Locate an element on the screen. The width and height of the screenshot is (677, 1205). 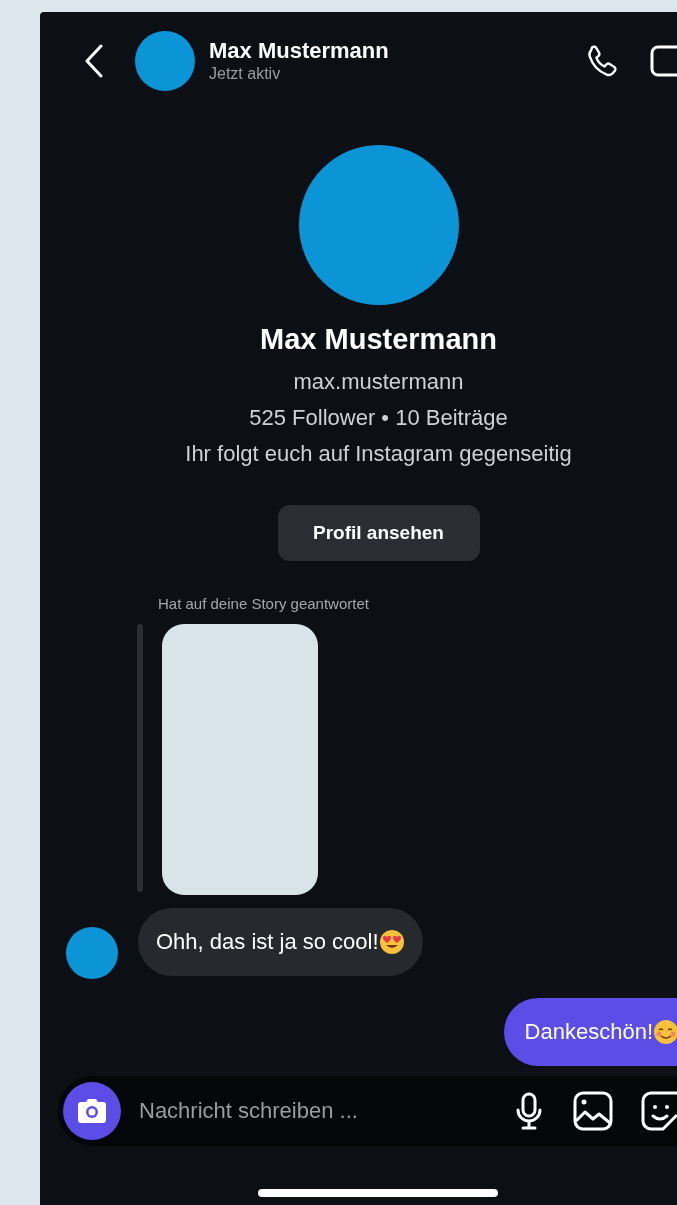
message-text: Dankeschön! is located at coordinates (588, 1032).